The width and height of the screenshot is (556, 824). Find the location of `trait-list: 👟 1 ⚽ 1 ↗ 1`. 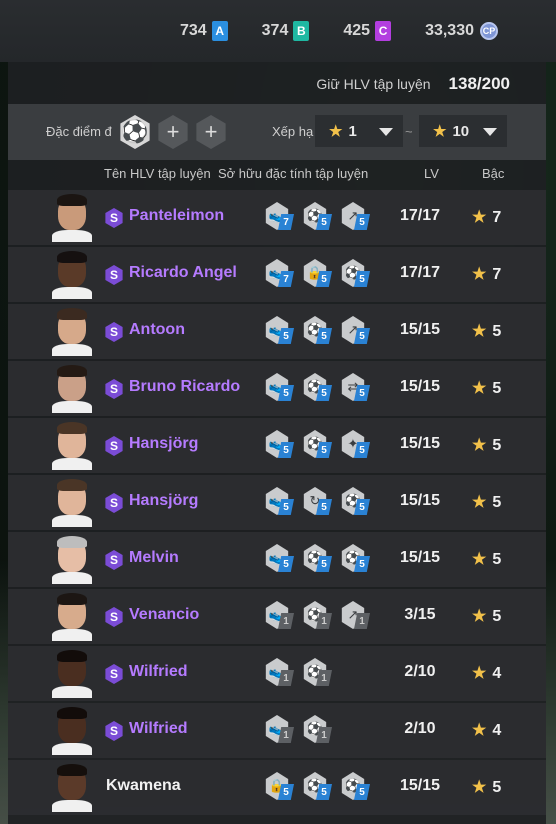

trait-list: 👟 1 ⚽ 1 ↗ 1 is located at coordinates (319, 616).